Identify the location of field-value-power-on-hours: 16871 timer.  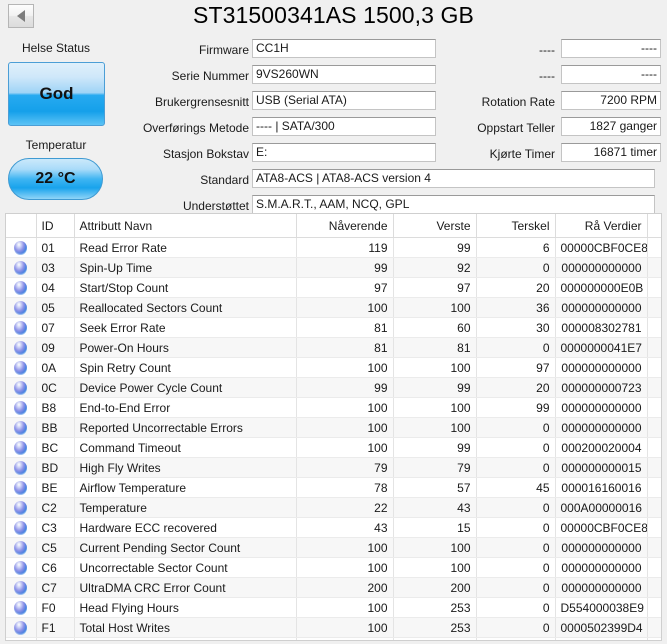
(611, 152).